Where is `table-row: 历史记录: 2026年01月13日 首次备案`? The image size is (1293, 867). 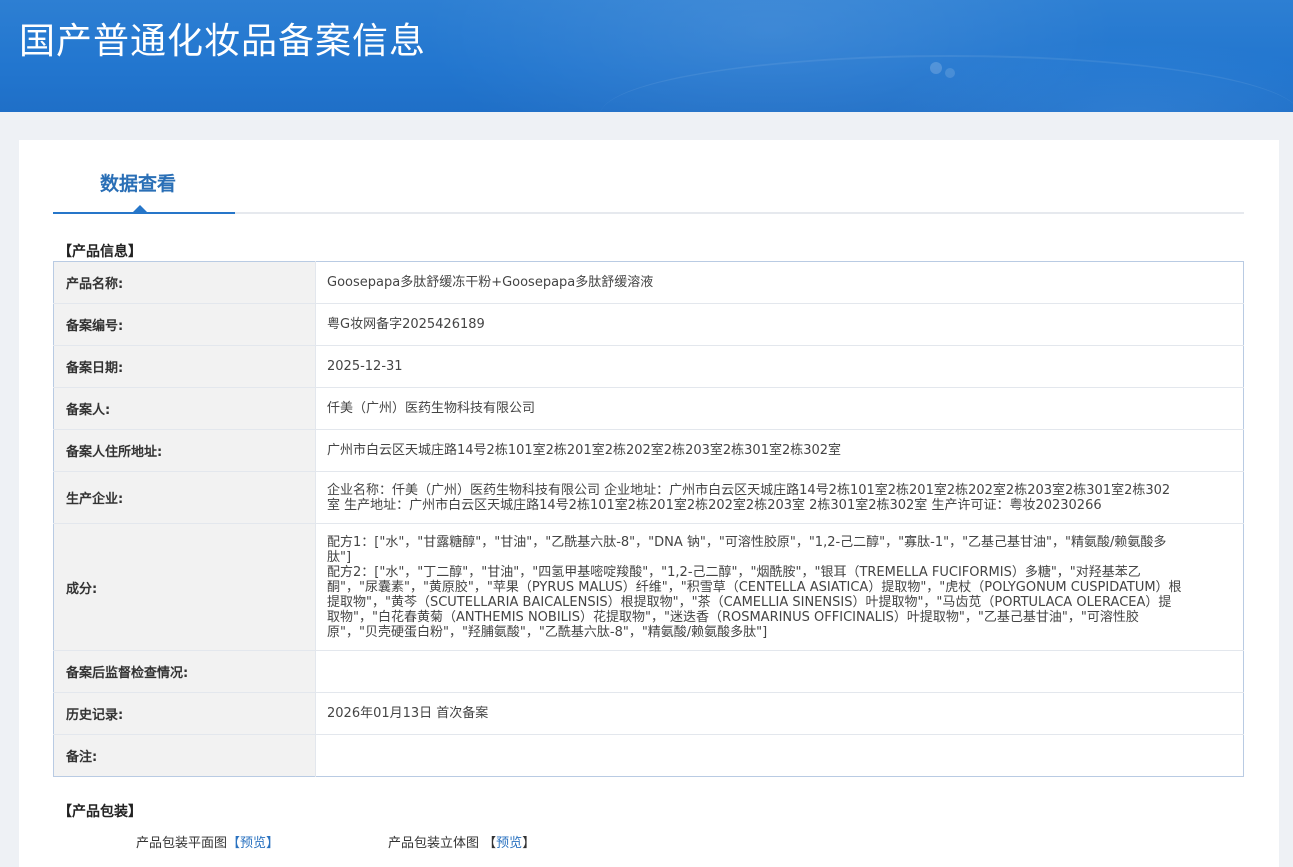
table-row: 历史记录: 2026年01月13日 首次备案 is located at coordinates (648, 713).